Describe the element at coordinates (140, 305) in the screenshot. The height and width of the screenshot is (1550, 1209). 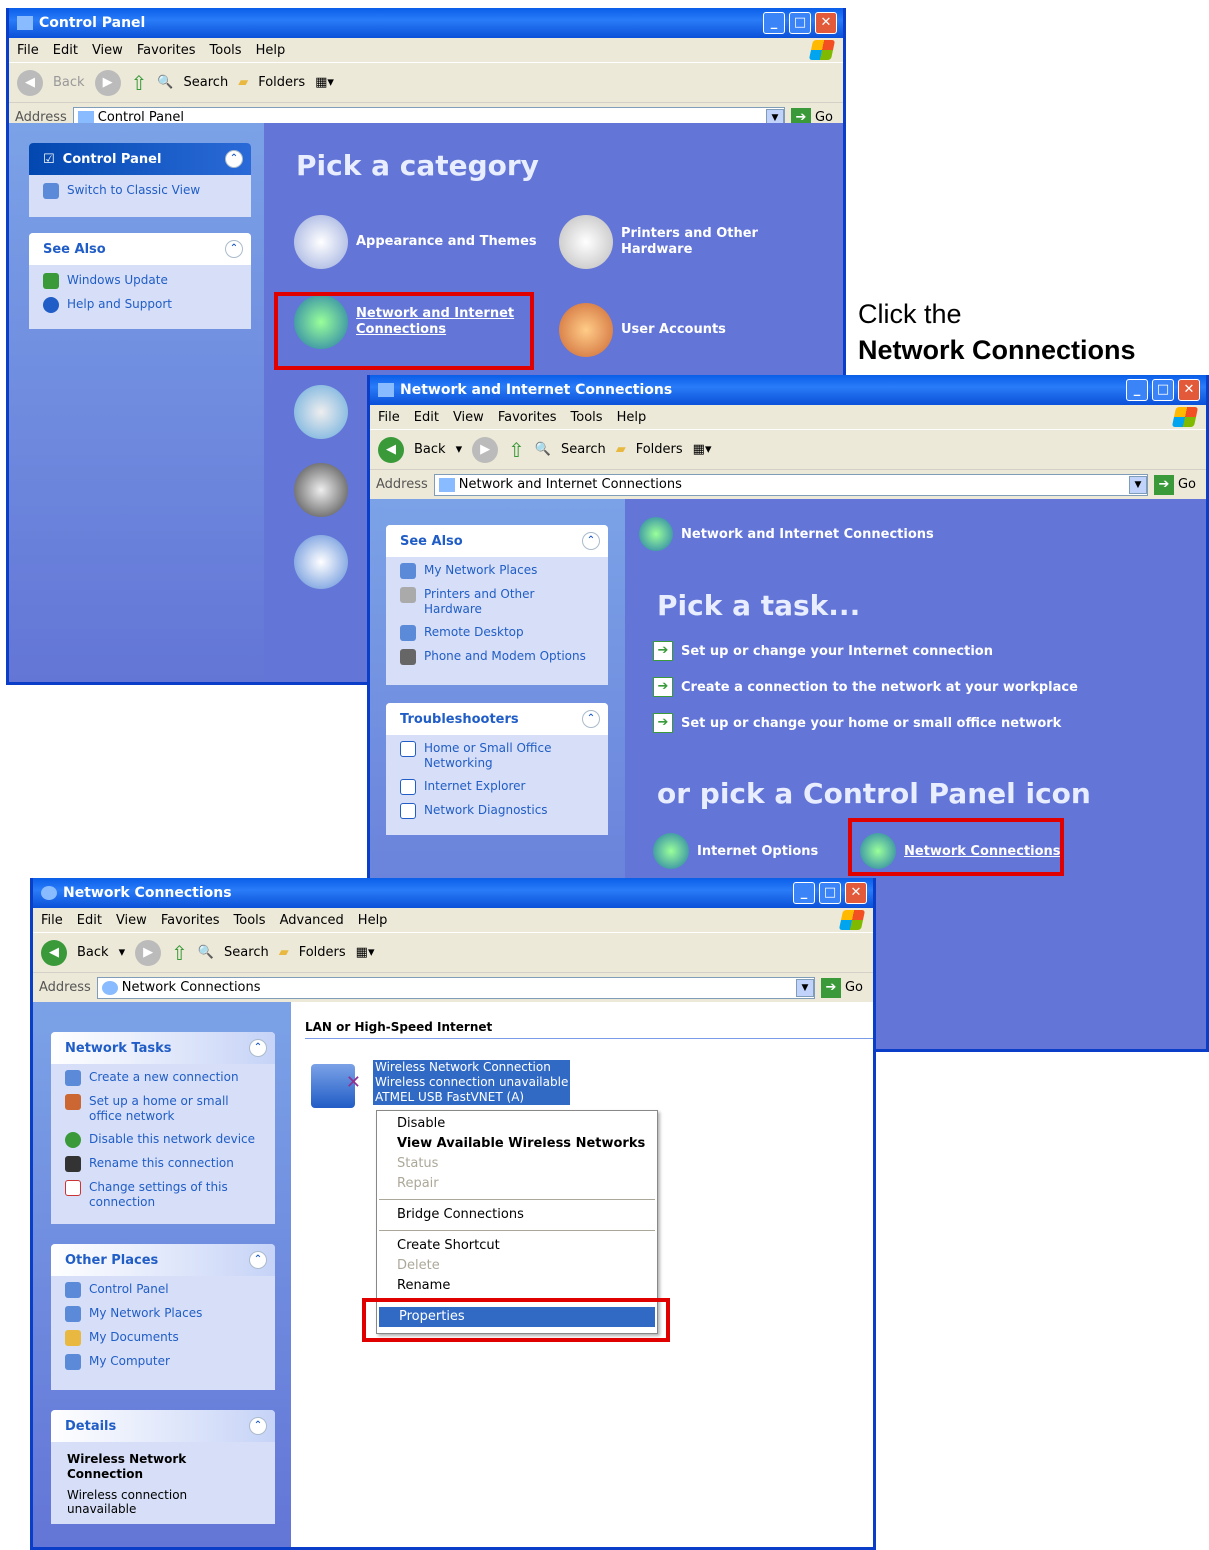
I see `help-support-link: Help and Support` at that location.